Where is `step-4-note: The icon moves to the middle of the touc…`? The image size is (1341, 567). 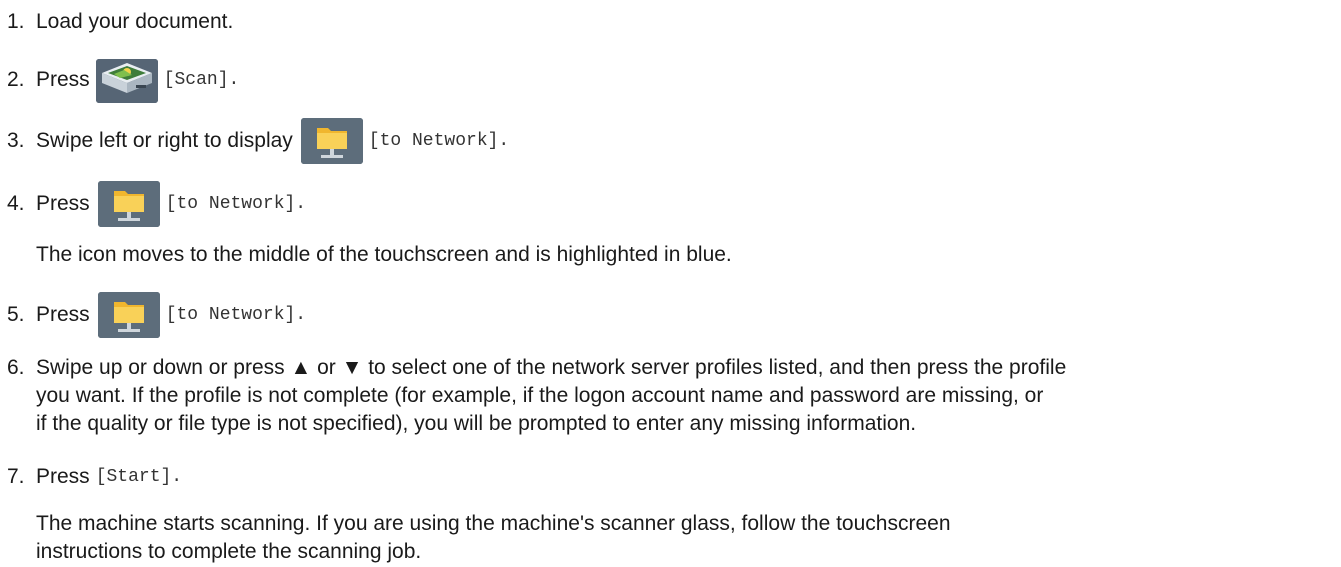 step-4-note: The icon moves to the middle of the touc… is located at coordinates (384, 254).